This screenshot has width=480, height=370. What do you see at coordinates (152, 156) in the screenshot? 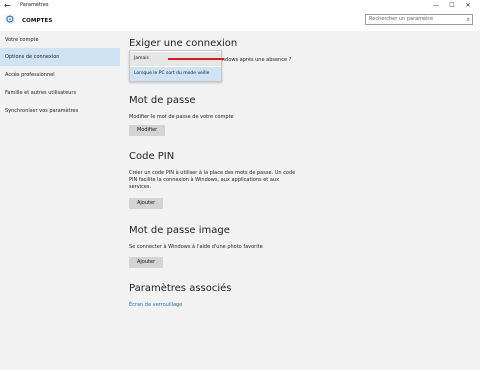
I see `pin-heading: Code PIN` at bounding box center [152, 156].